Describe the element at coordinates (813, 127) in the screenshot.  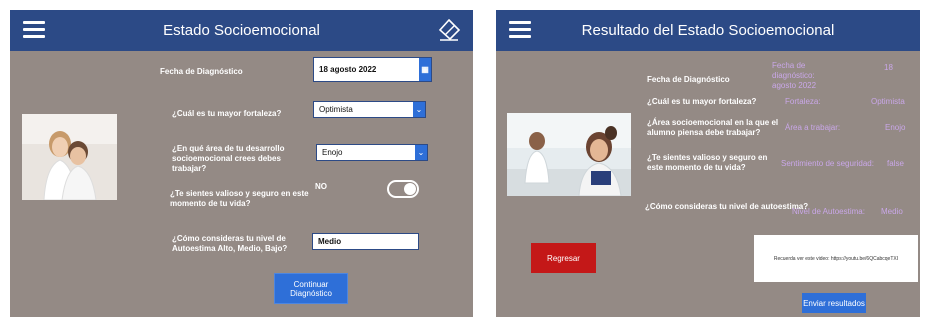
I see `area-label: Área a trabajar:` at that location.